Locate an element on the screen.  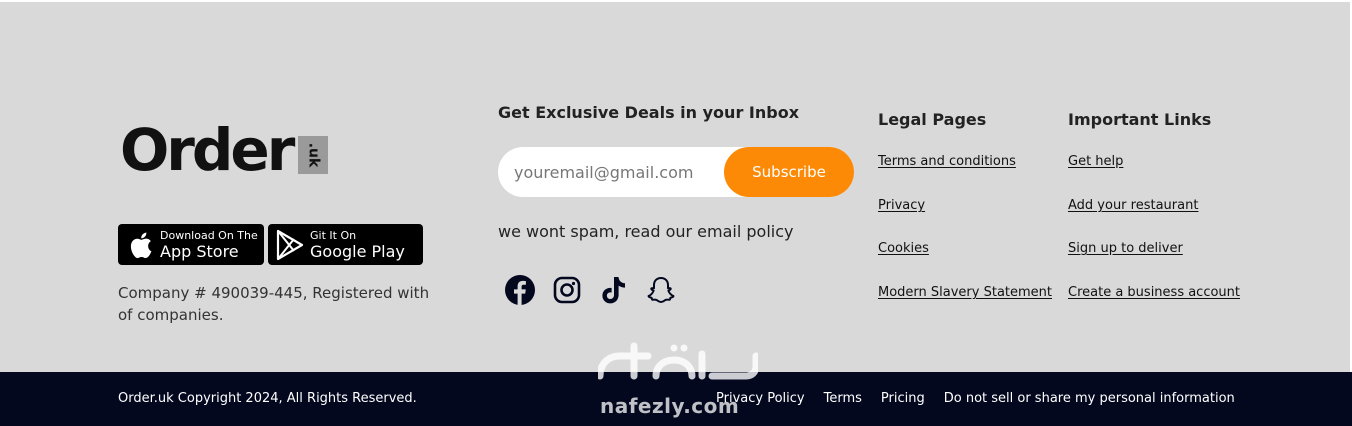
terms-and-conditions-link: Terms and conditions is located at coordinates (947, 161).